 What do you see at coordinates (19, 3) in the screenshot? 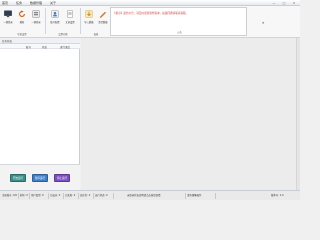
I see `menu-task: 任务` at bounding box center [19, 3].